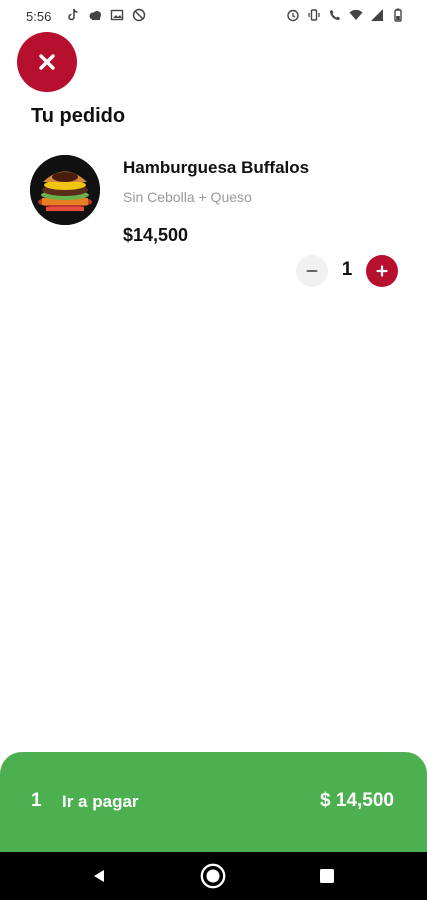 This screenshot has width=427, height=900. What do you see at coordinates (356, 14) in the screenshot?
I see `wifi-icon` at bounding box center [356, 14].